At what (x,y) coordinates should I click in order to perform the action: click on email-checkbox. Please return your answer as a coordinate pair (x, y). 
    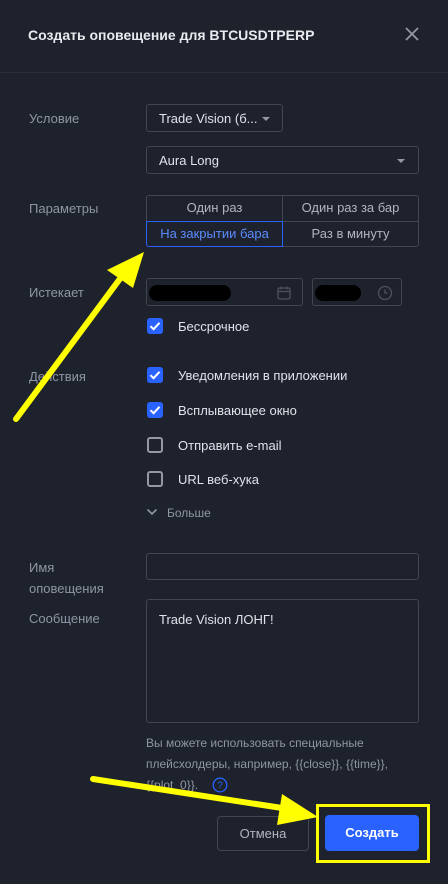
    Looking at the image, I should click on (155, 445).